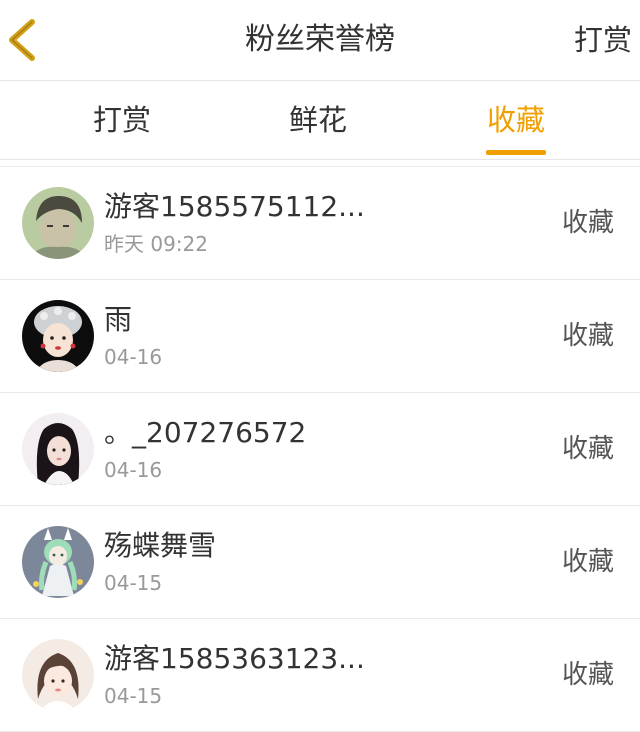 The image size is (640, 732). What do you see at coordinates (58, 223) in the screenshot?
I see `avatar-boy-icon` at bounding box center [58, 223].